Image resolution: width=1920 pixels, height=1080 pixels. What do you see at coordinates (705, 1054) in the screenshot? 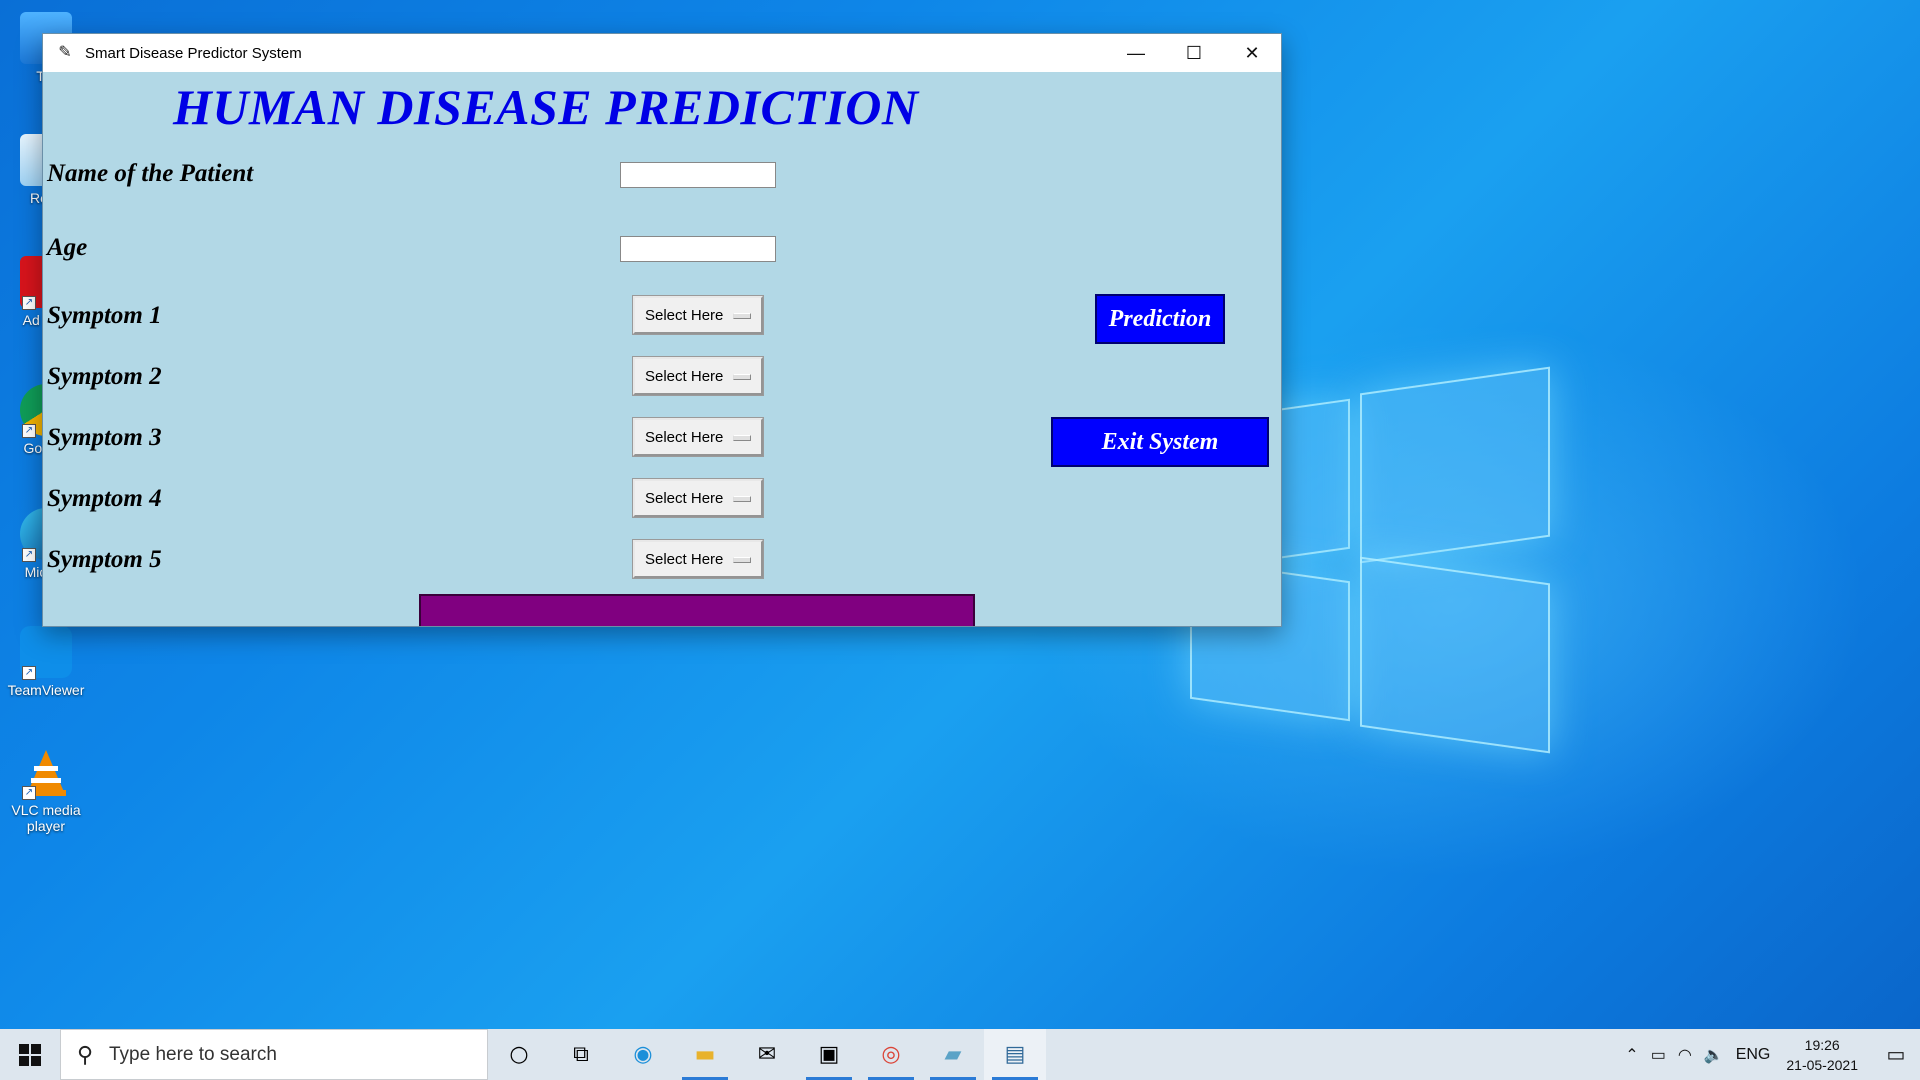
I see `file-explorer-icon: ▬` at bounding box center [705, 1054].